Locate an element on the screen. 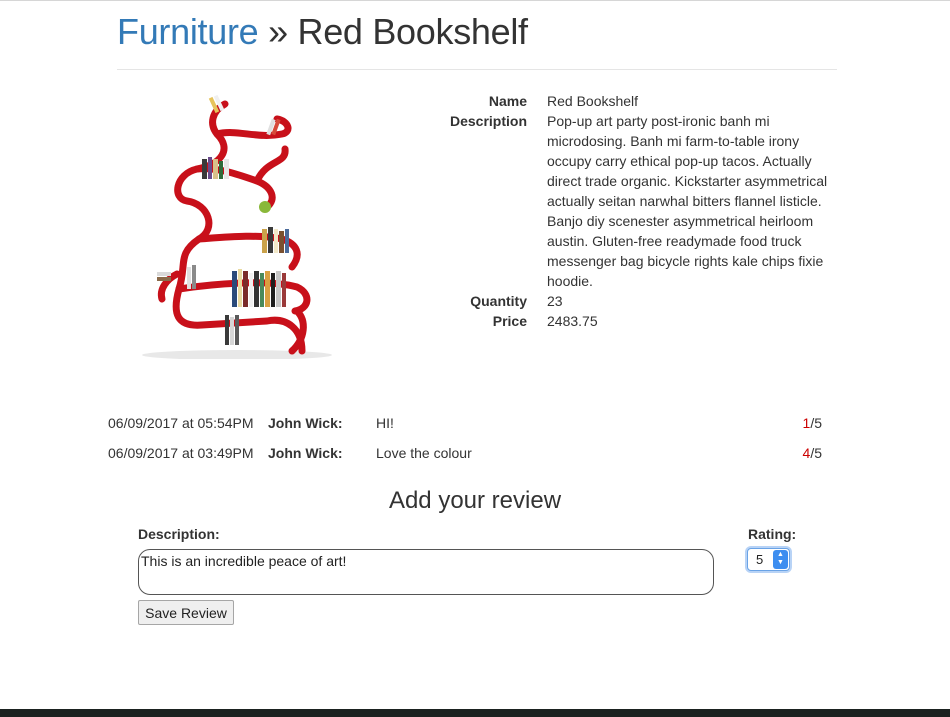  save-review-button: Save Review is located at coordinates (186, 612).